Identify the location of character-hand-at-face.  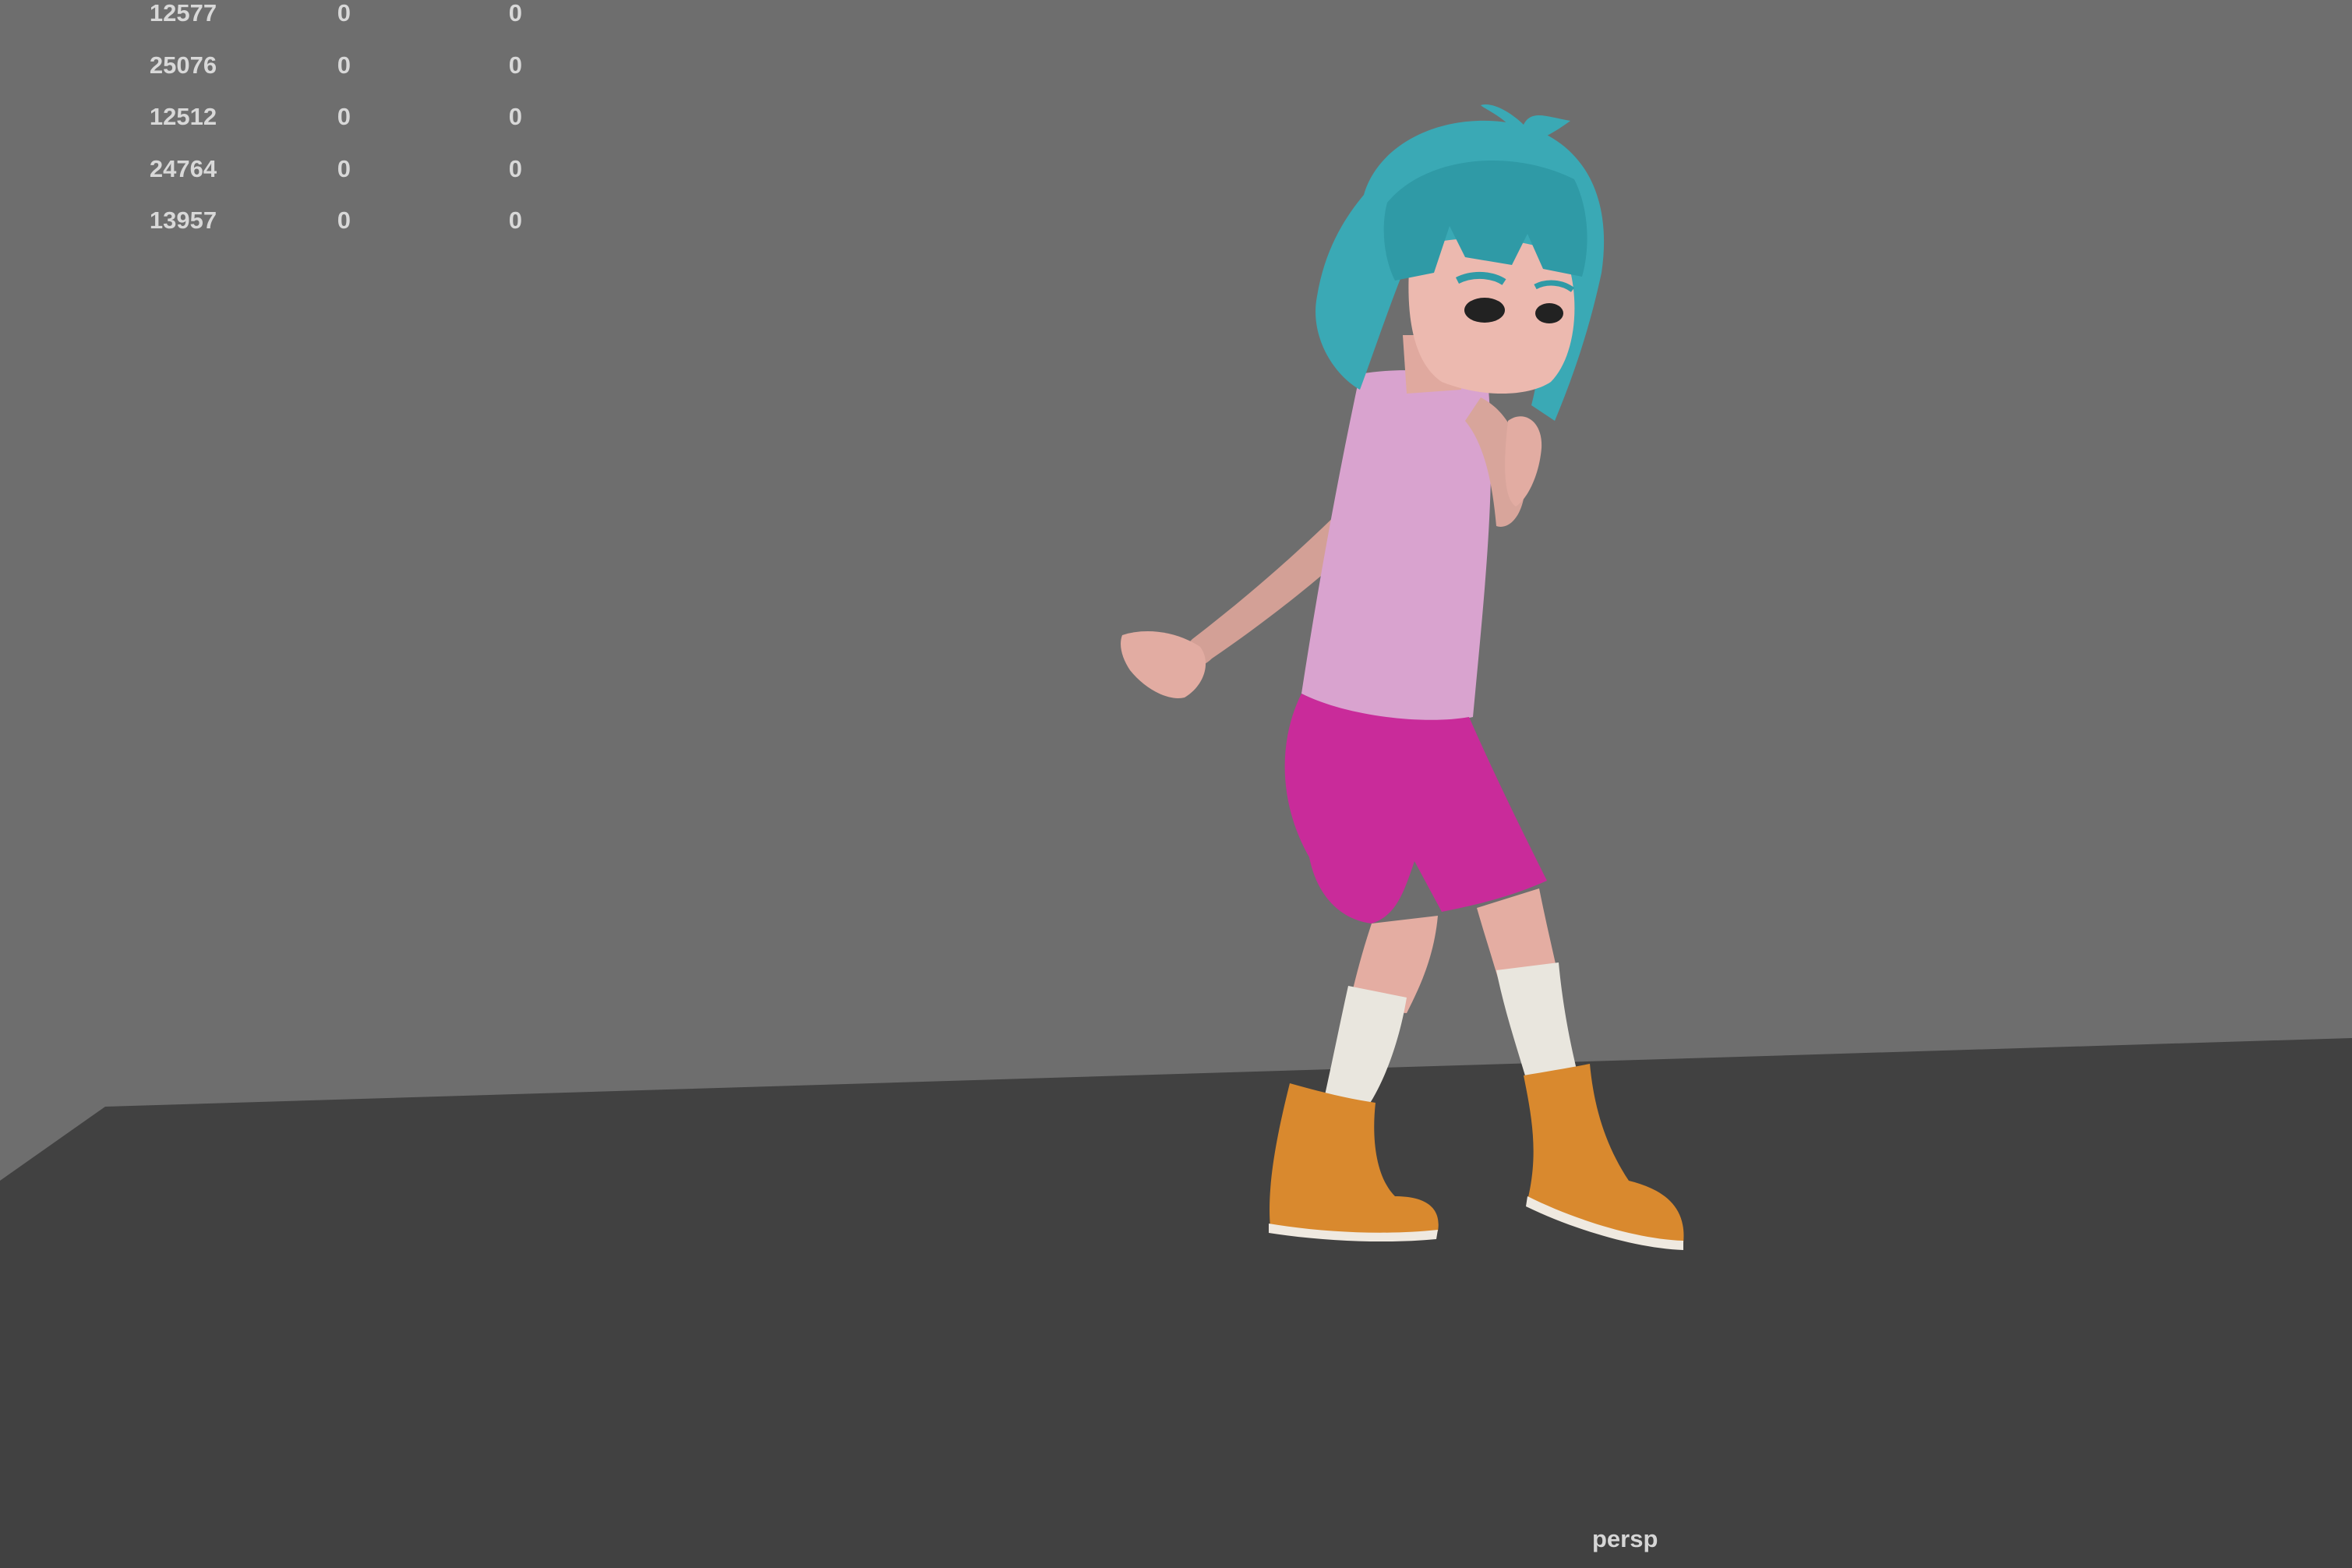
(1523, 461).